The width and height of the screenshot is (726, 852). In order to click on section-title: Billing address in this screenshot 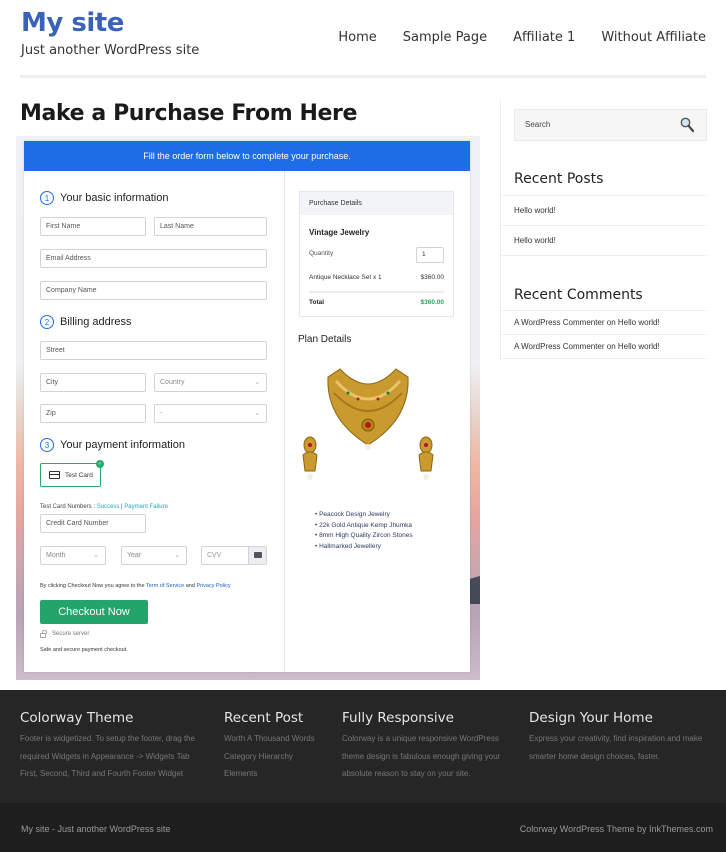, I will do `click(96, 322)`.